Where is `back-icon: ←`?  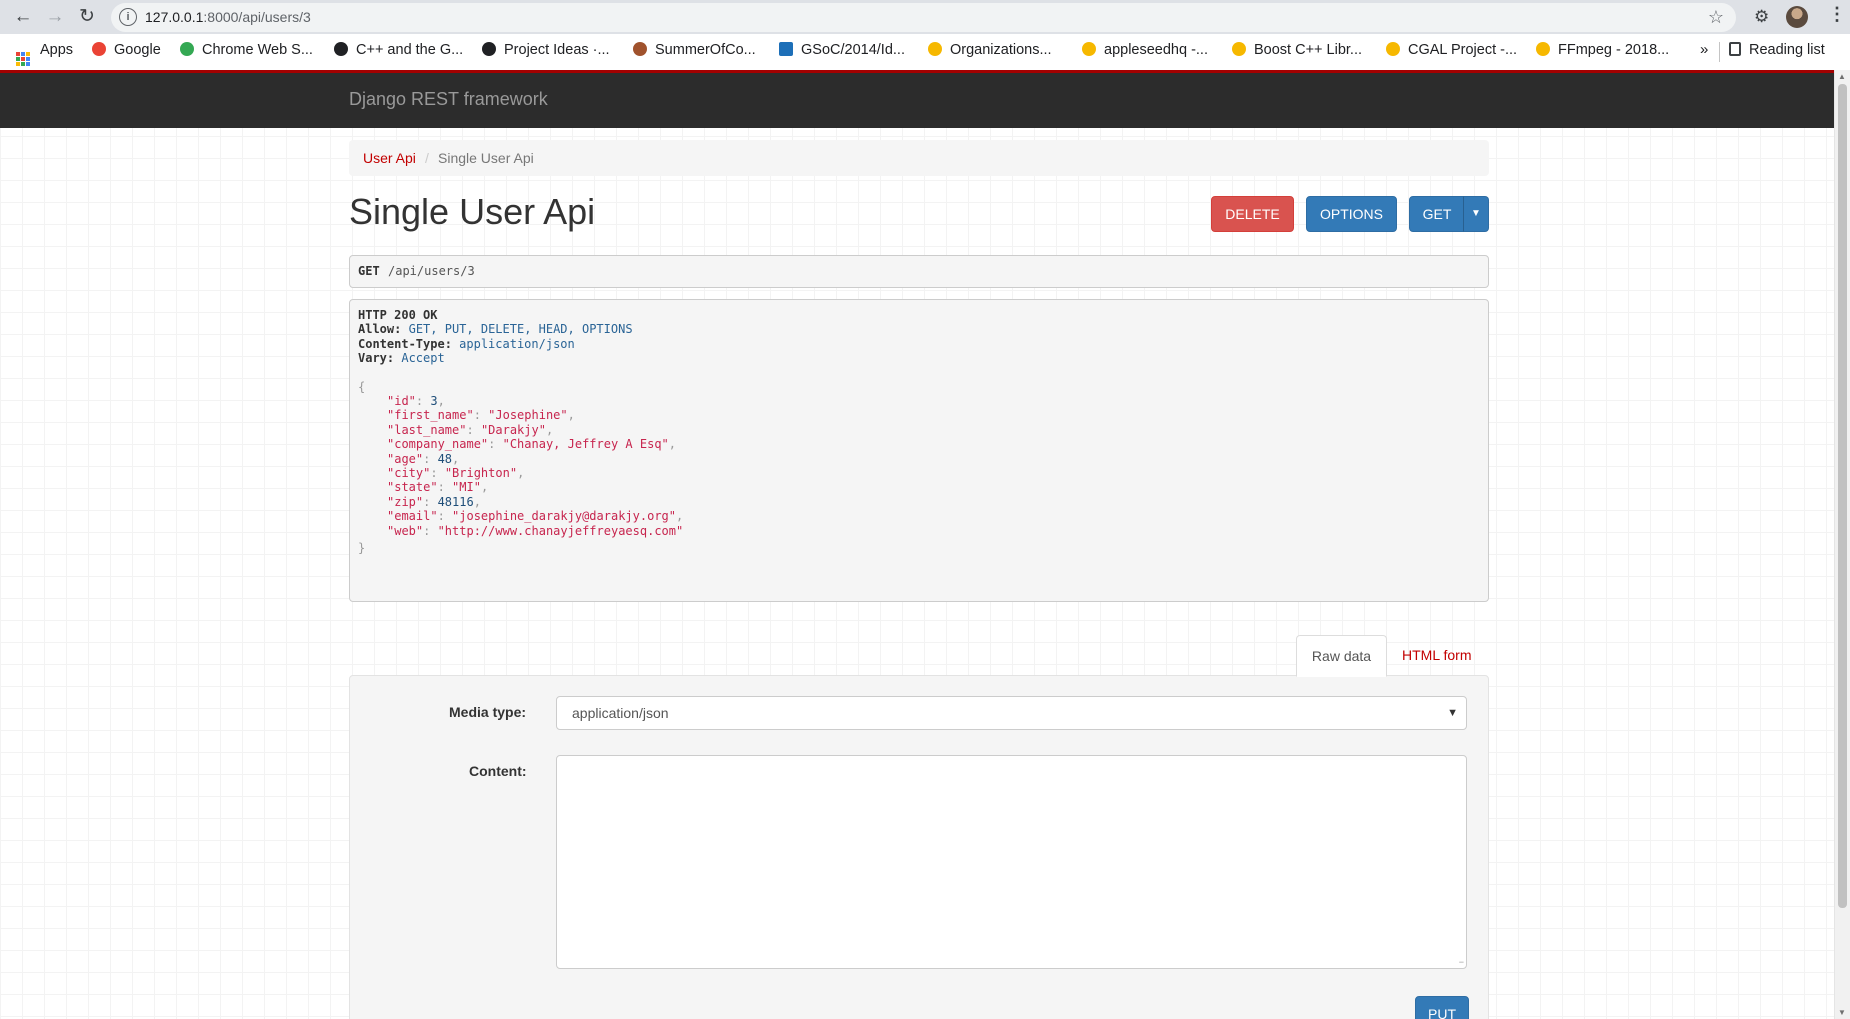 back-icon: ← is located at coordinates (23, 17).